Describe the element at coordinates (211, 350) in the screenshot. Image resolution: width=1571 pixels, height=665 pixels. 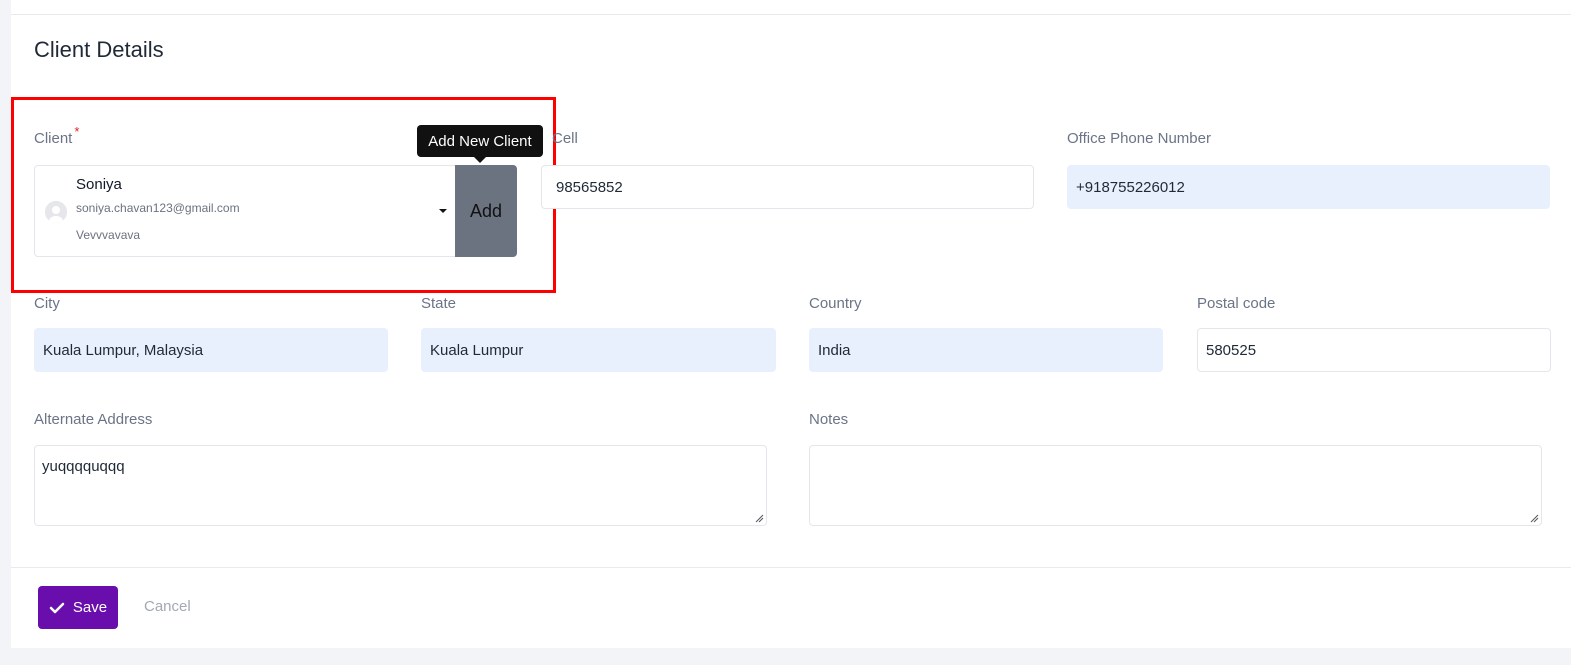
I see `city-input: Kuala Lumpur, Malaysia` at that location.